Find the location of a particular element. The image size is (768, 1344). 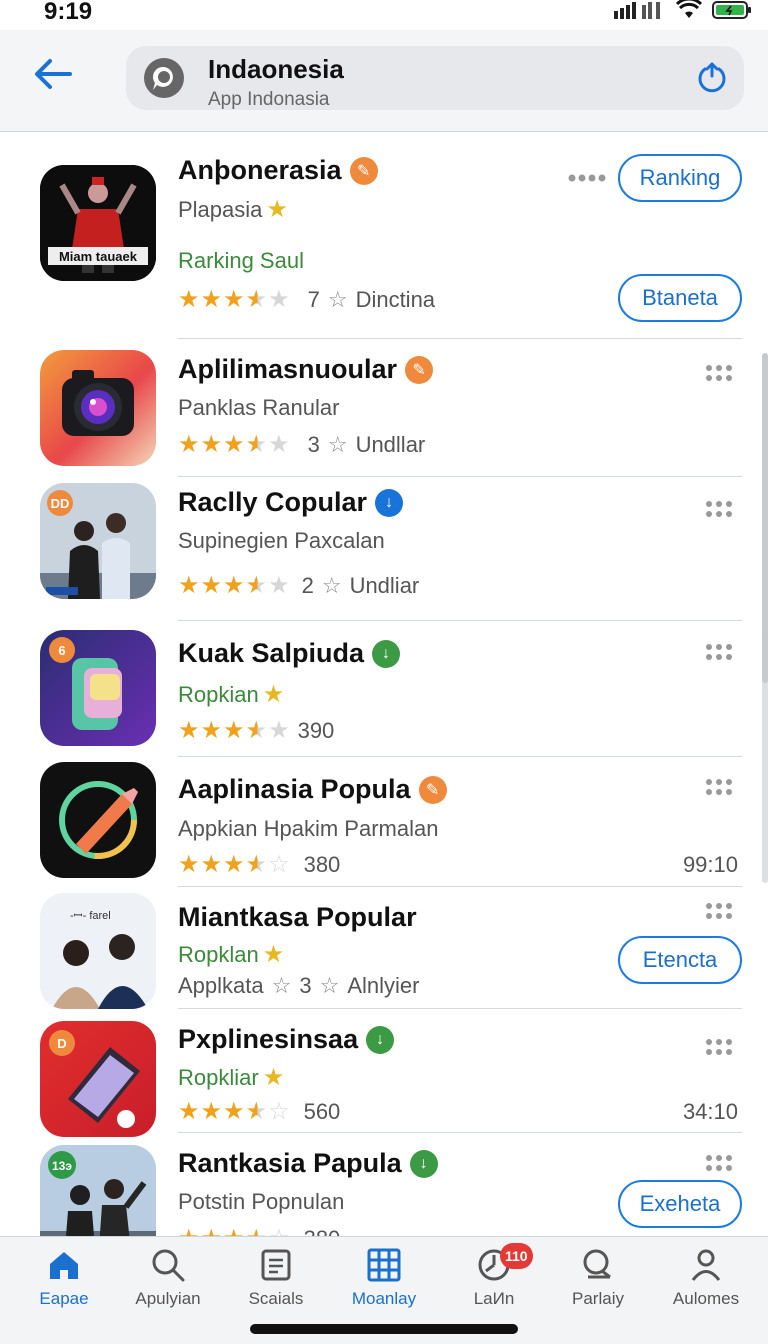

status-time: 9:19 is located at coordinates (68, 12).